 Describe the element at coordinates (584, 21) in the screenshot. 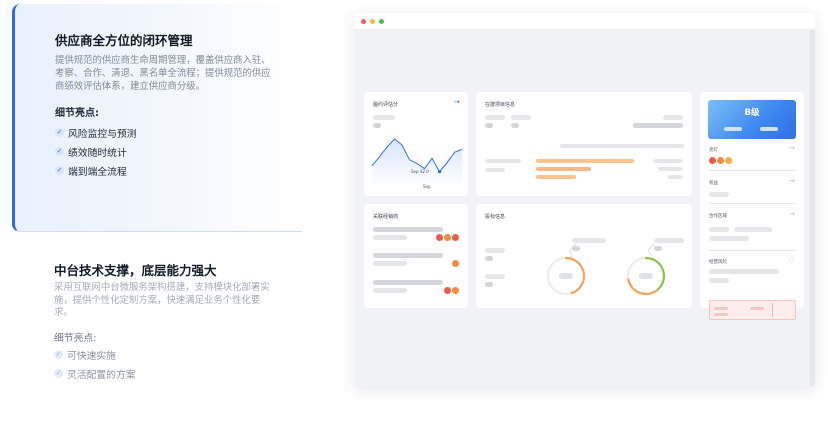

I see `browser-title-bar` at that location.